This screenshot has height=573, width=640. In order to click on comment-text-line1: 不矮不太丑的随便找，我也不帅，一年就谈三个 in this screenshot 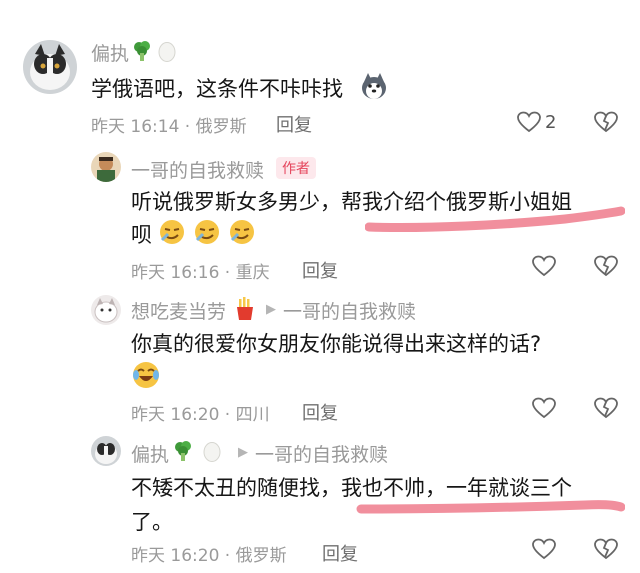, I will do `click(351, 488)`.